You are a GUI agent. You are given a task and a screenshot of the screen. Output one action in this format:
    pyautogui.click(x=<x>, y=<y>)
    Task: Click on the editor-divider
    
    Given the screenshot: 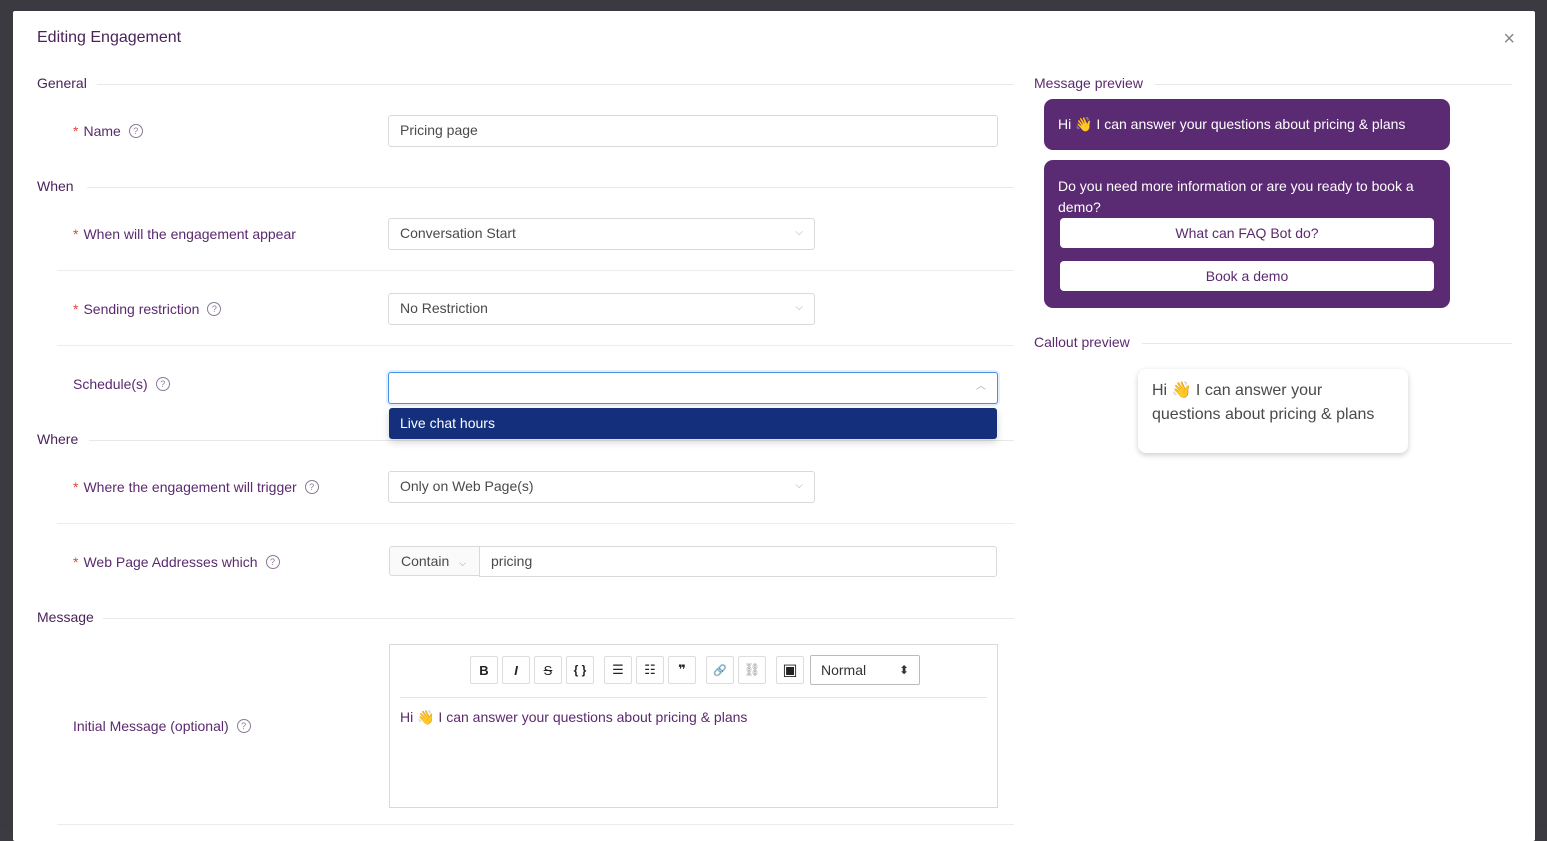 What is the action you would take?
    pyautogui.click(x=693, y=697)
    